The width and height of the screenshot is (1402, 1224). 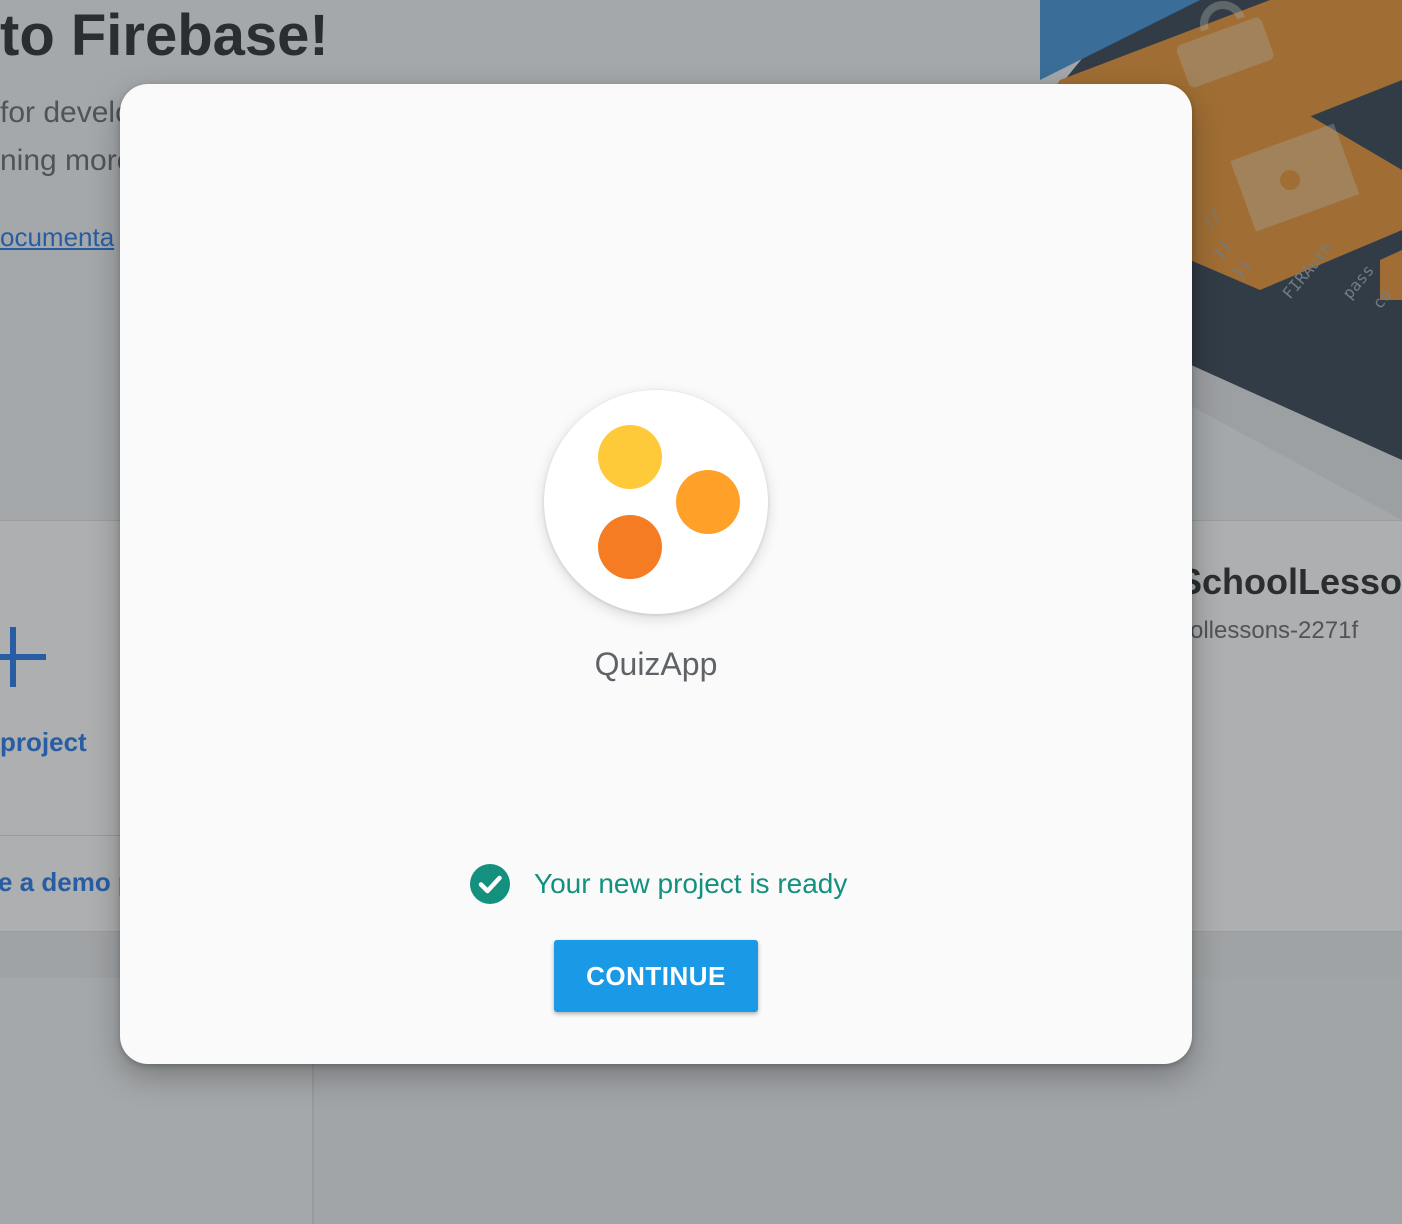 What do you see at coordinates (656, 664) in the screenshot?
I see `project-name: QuizApp` at bounding box center [656, 664].